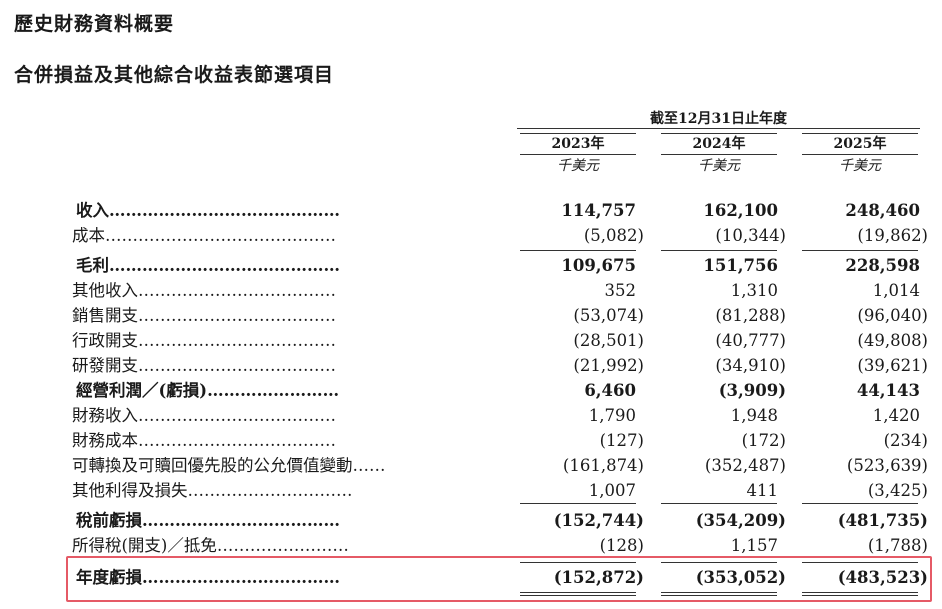 This screenshot has width=942, height=609. Describe the element at coordinates (608, 365) in the screenshot. I see `value-2023: (21,992)` at that location.